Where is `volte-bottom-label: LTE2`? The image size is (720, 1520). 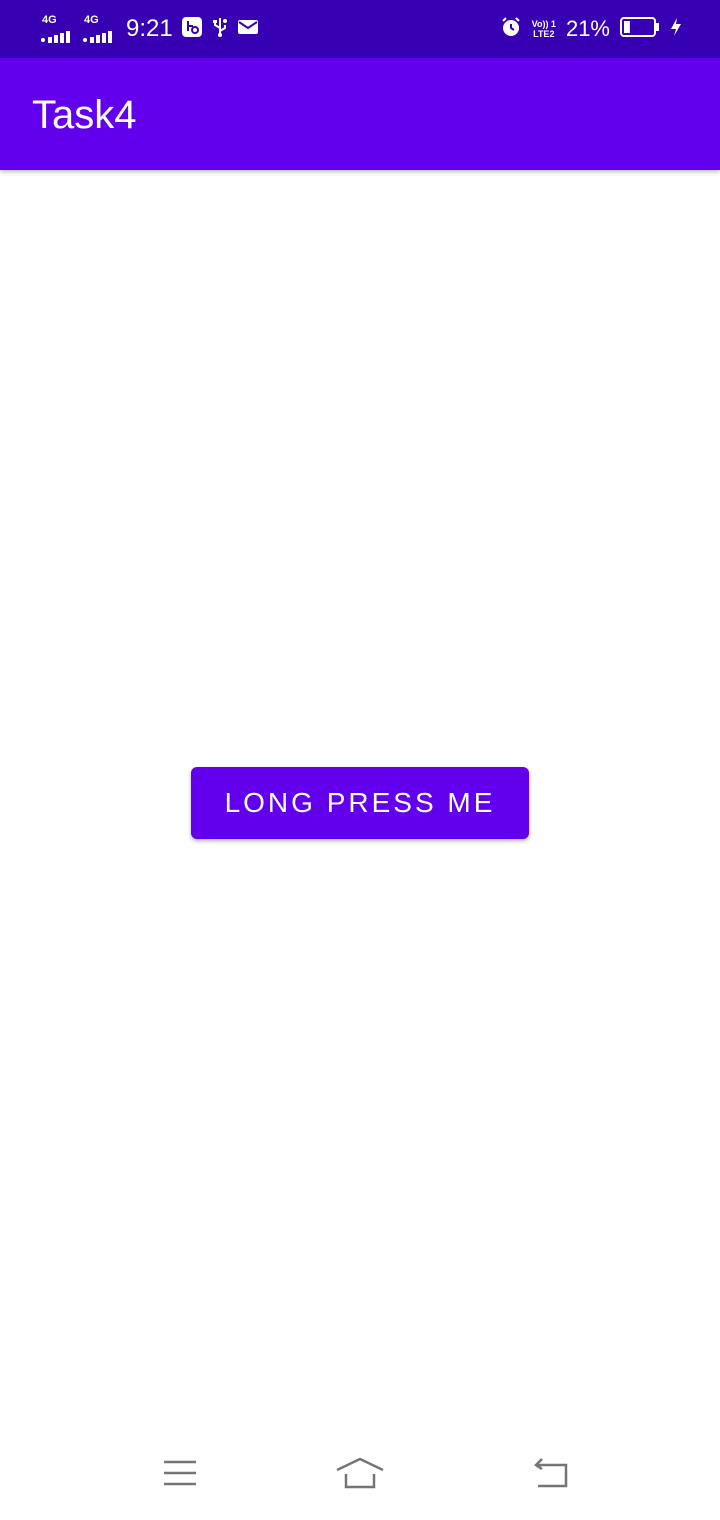
volte-bottom-label: LTE2 is located at coordinates (544, 34).